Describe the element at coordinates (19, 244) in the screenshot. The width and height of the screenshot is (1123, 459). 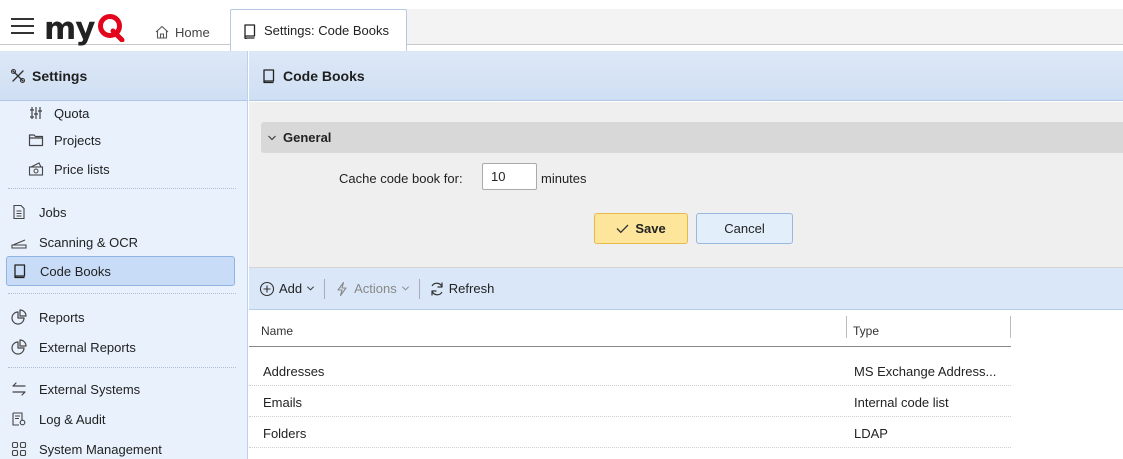
I see `scanner-icon` at that location.